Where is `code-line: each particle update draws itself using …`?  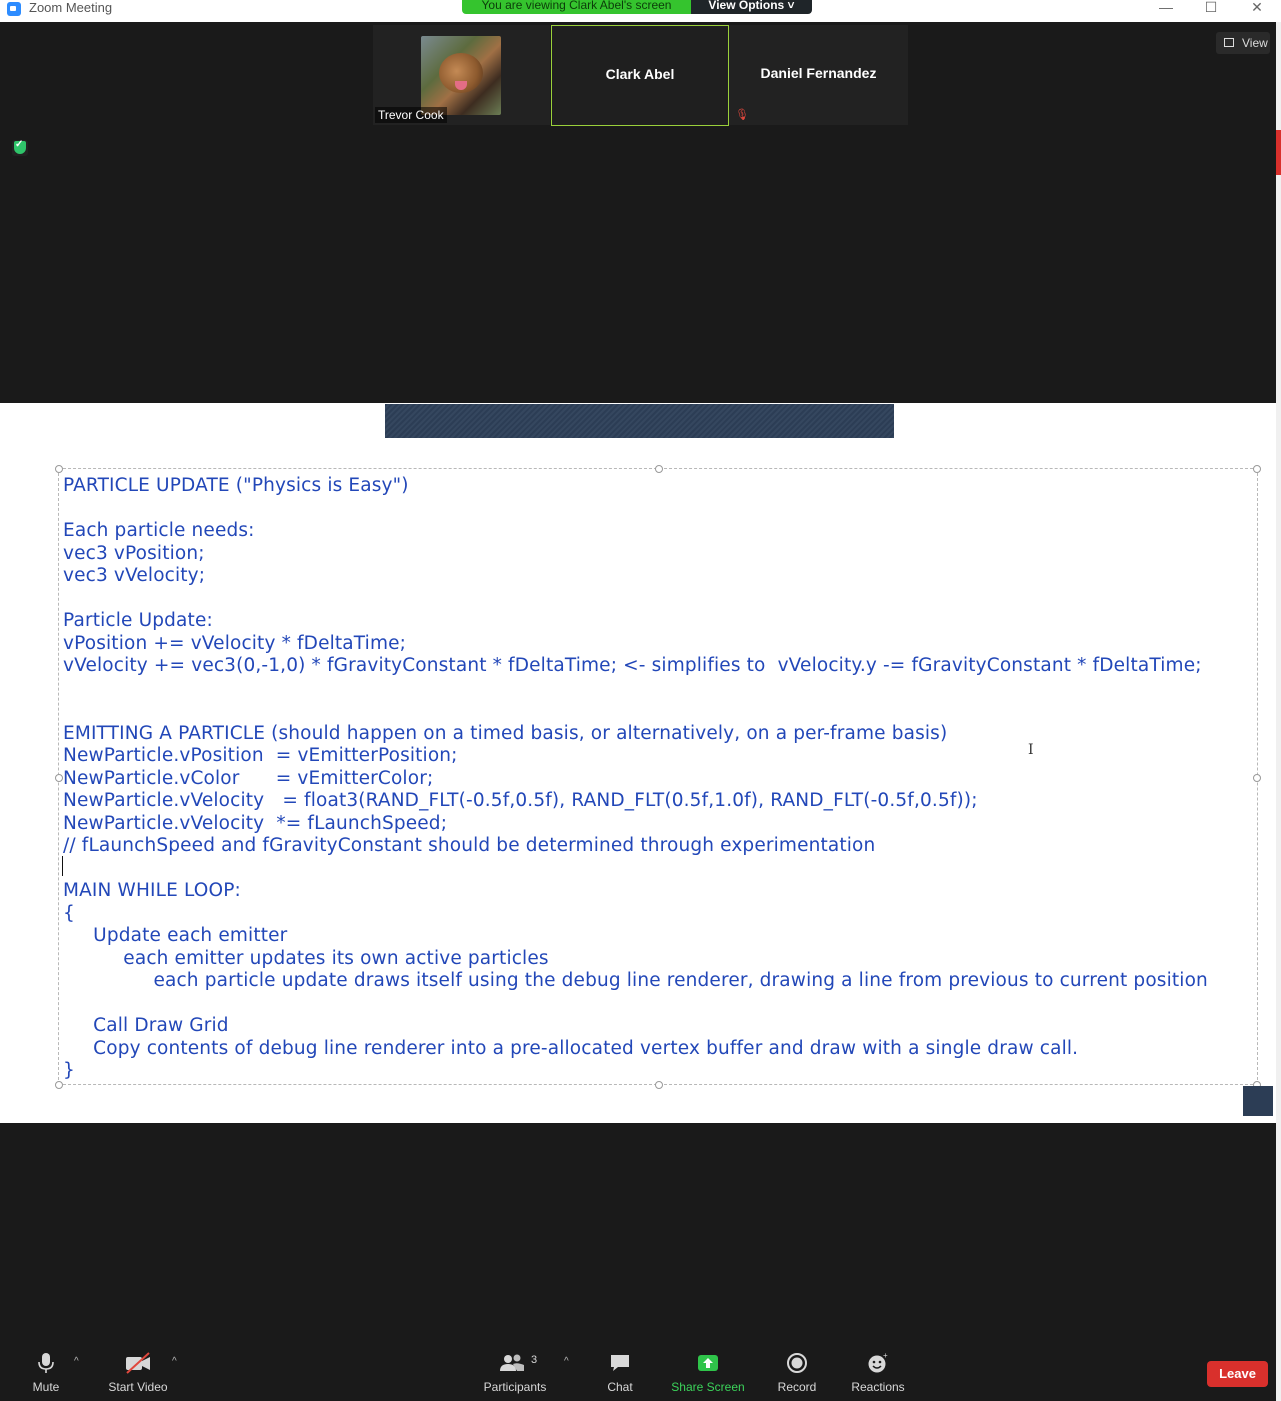 code-line: each particle update draws itself using … is located at coordinates (635, 980).